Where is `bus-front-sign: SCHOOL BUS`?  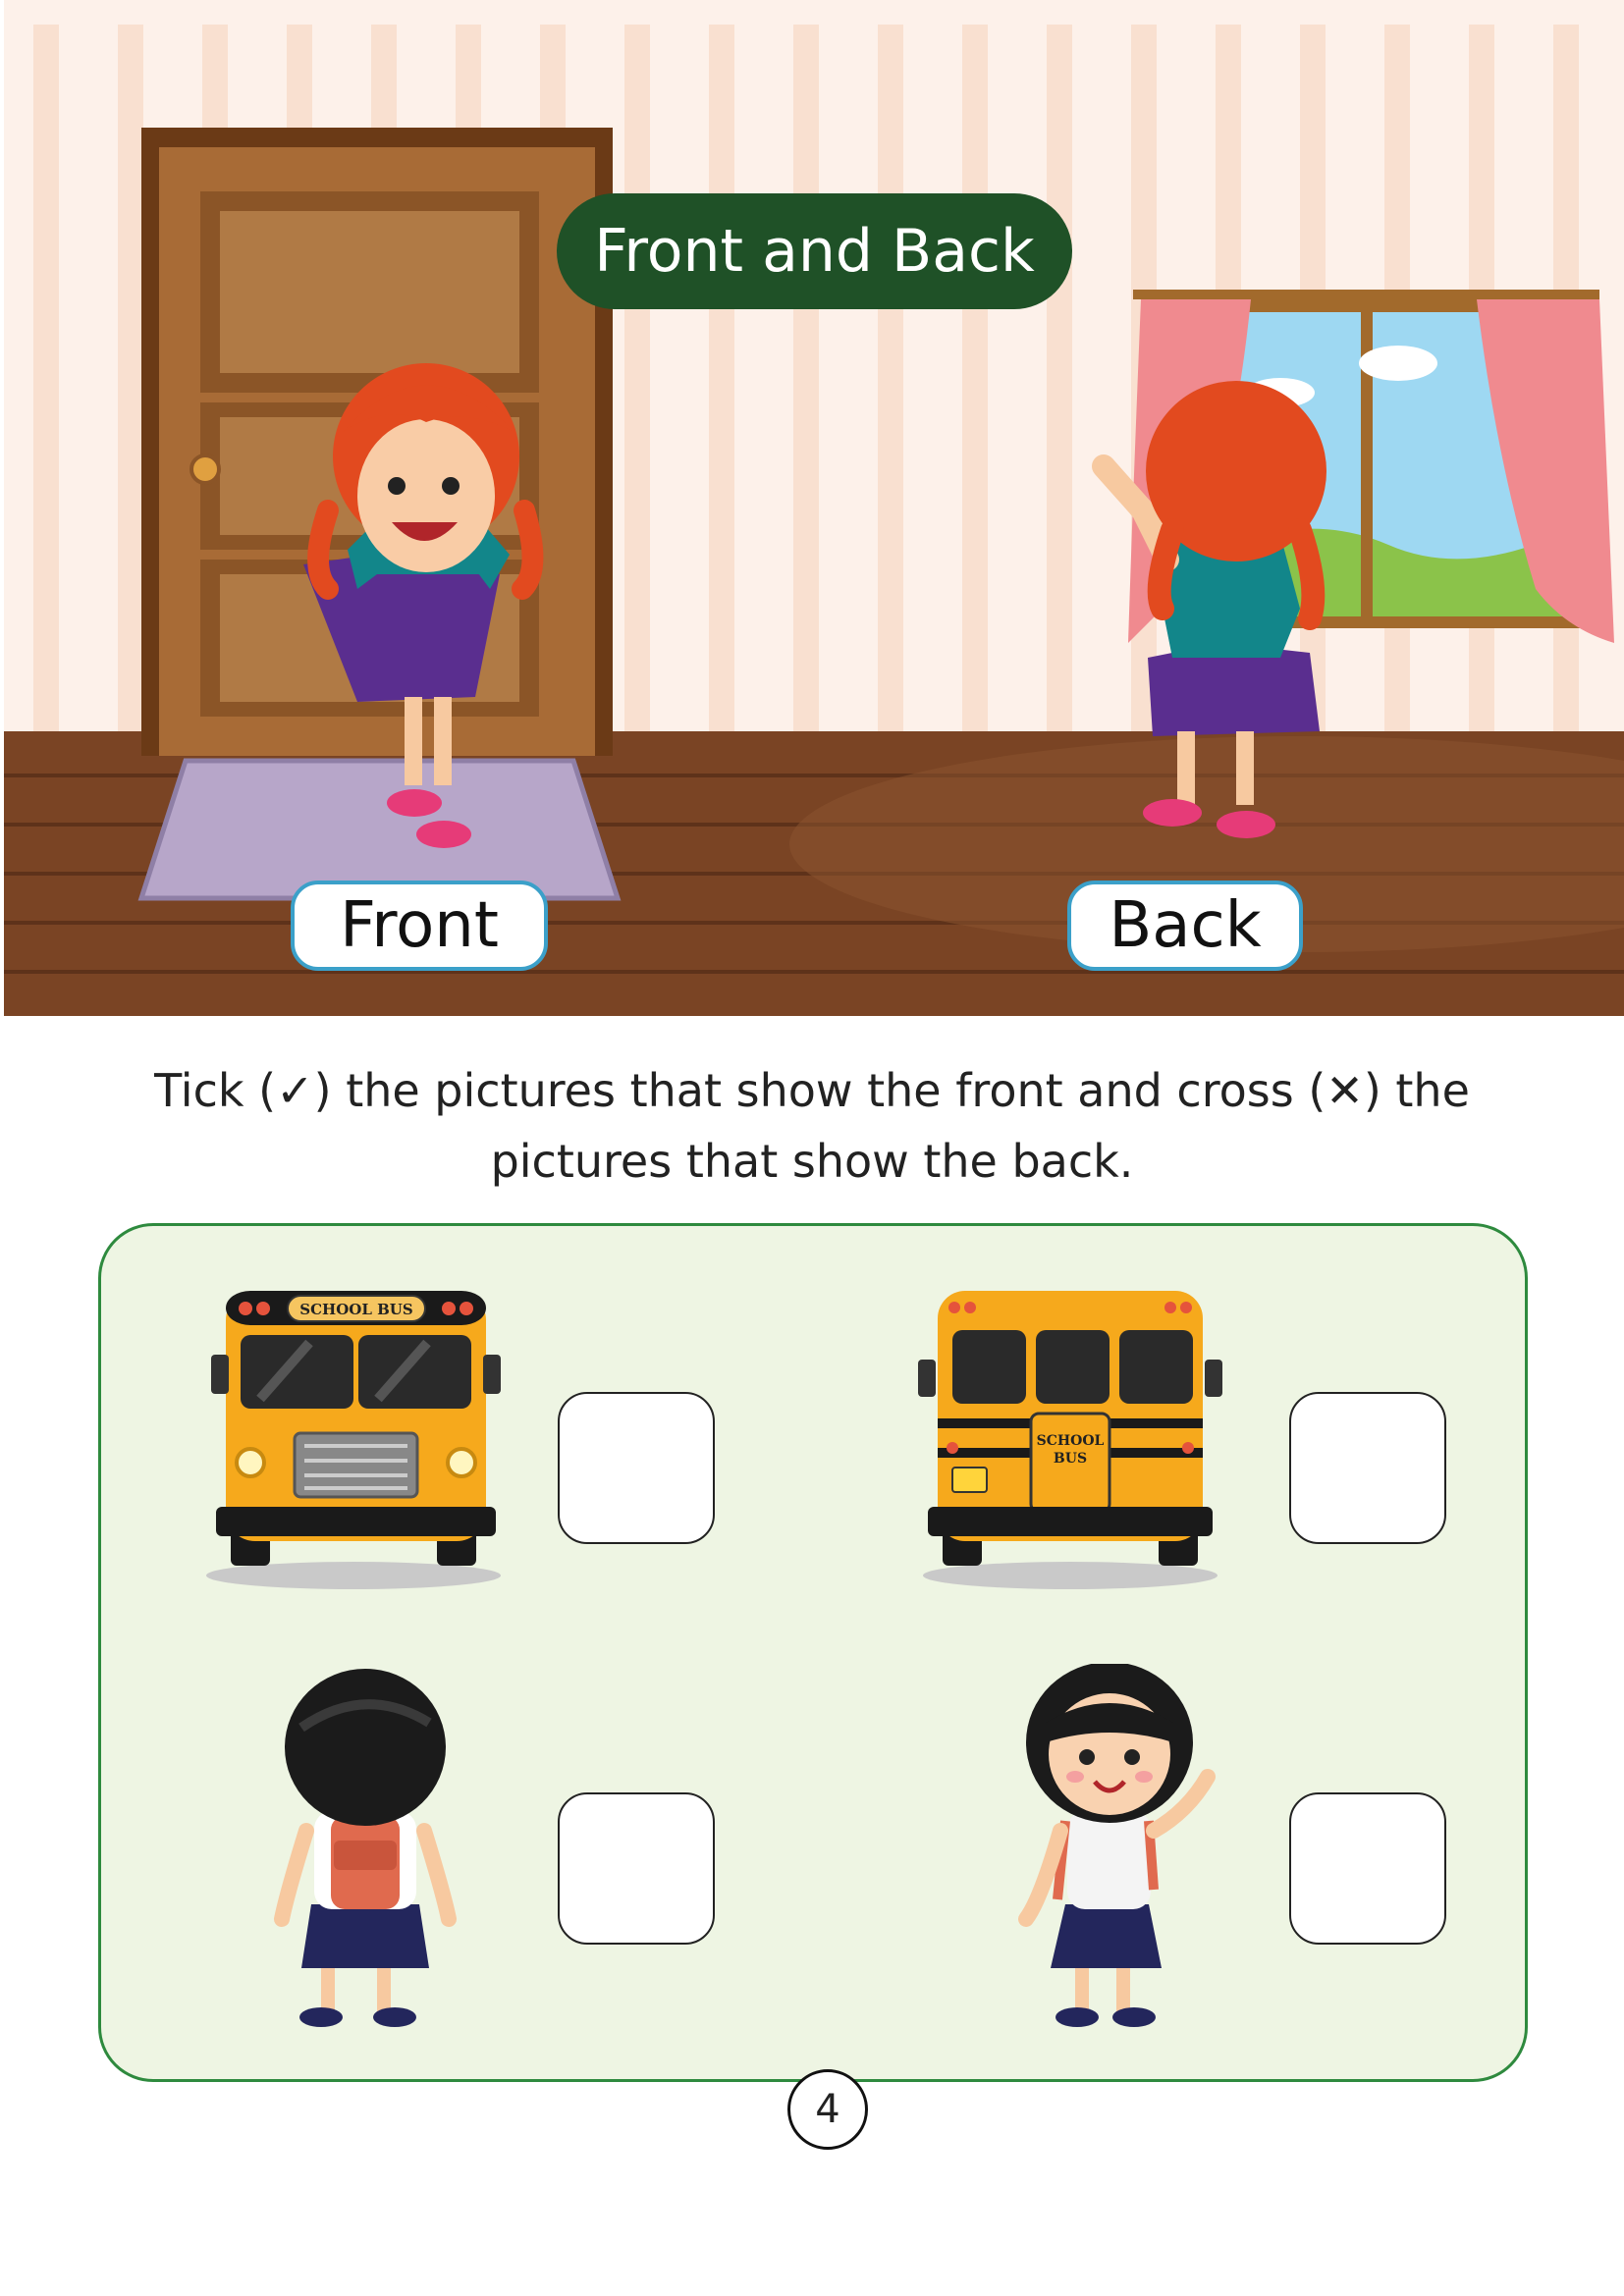
bus-front-sign: SCHOOL BUS is located at coordinates (355, 1310).